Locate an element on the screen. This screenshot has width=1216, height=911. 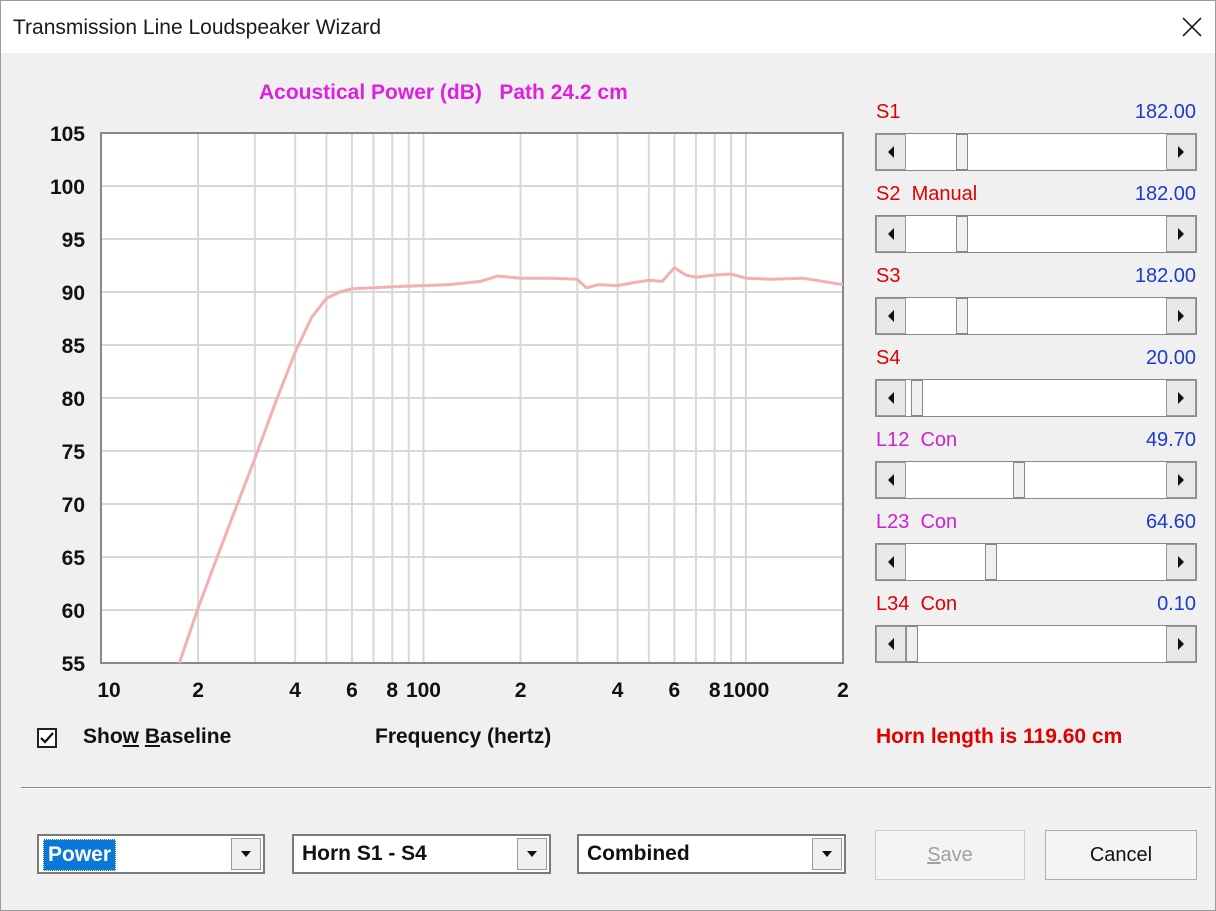
y-tick-label: 85 is located at coordinates (74, 346).